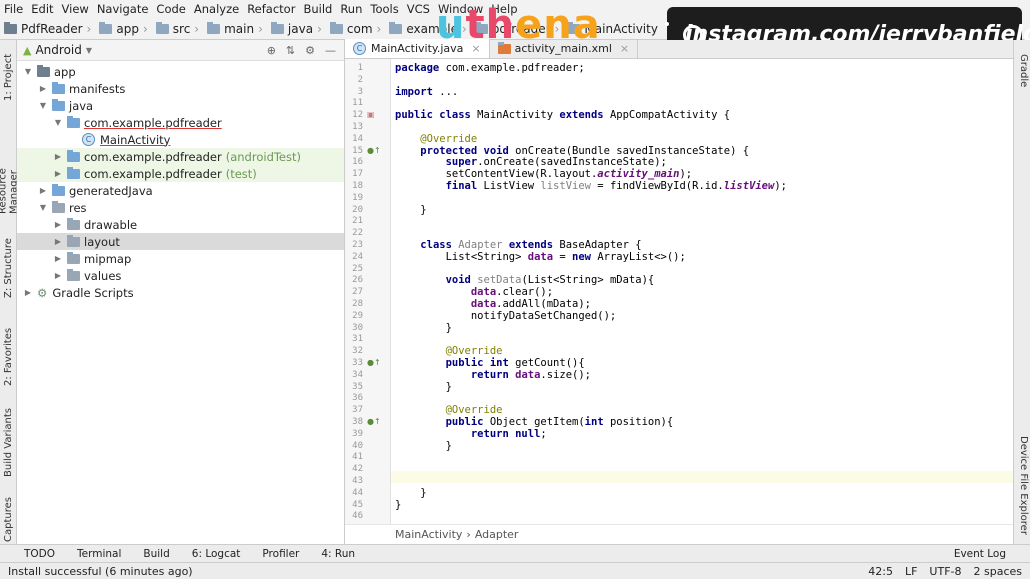 The width and height of the screenshot is (1030, 579). What do you see at coordinates (180, 258) in the screenshot?
I see `tree-item: ▶ mipmap` at bounding box center [180, 258].